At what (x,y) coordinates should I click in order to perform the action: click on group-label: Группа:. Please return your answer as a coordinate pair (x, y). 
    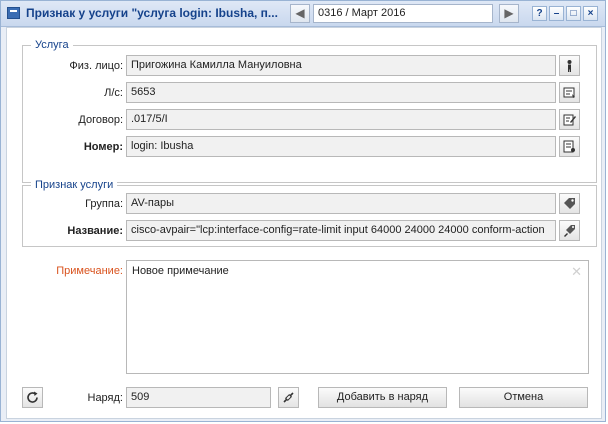
    Looking at the image, I should click on (104, 204).